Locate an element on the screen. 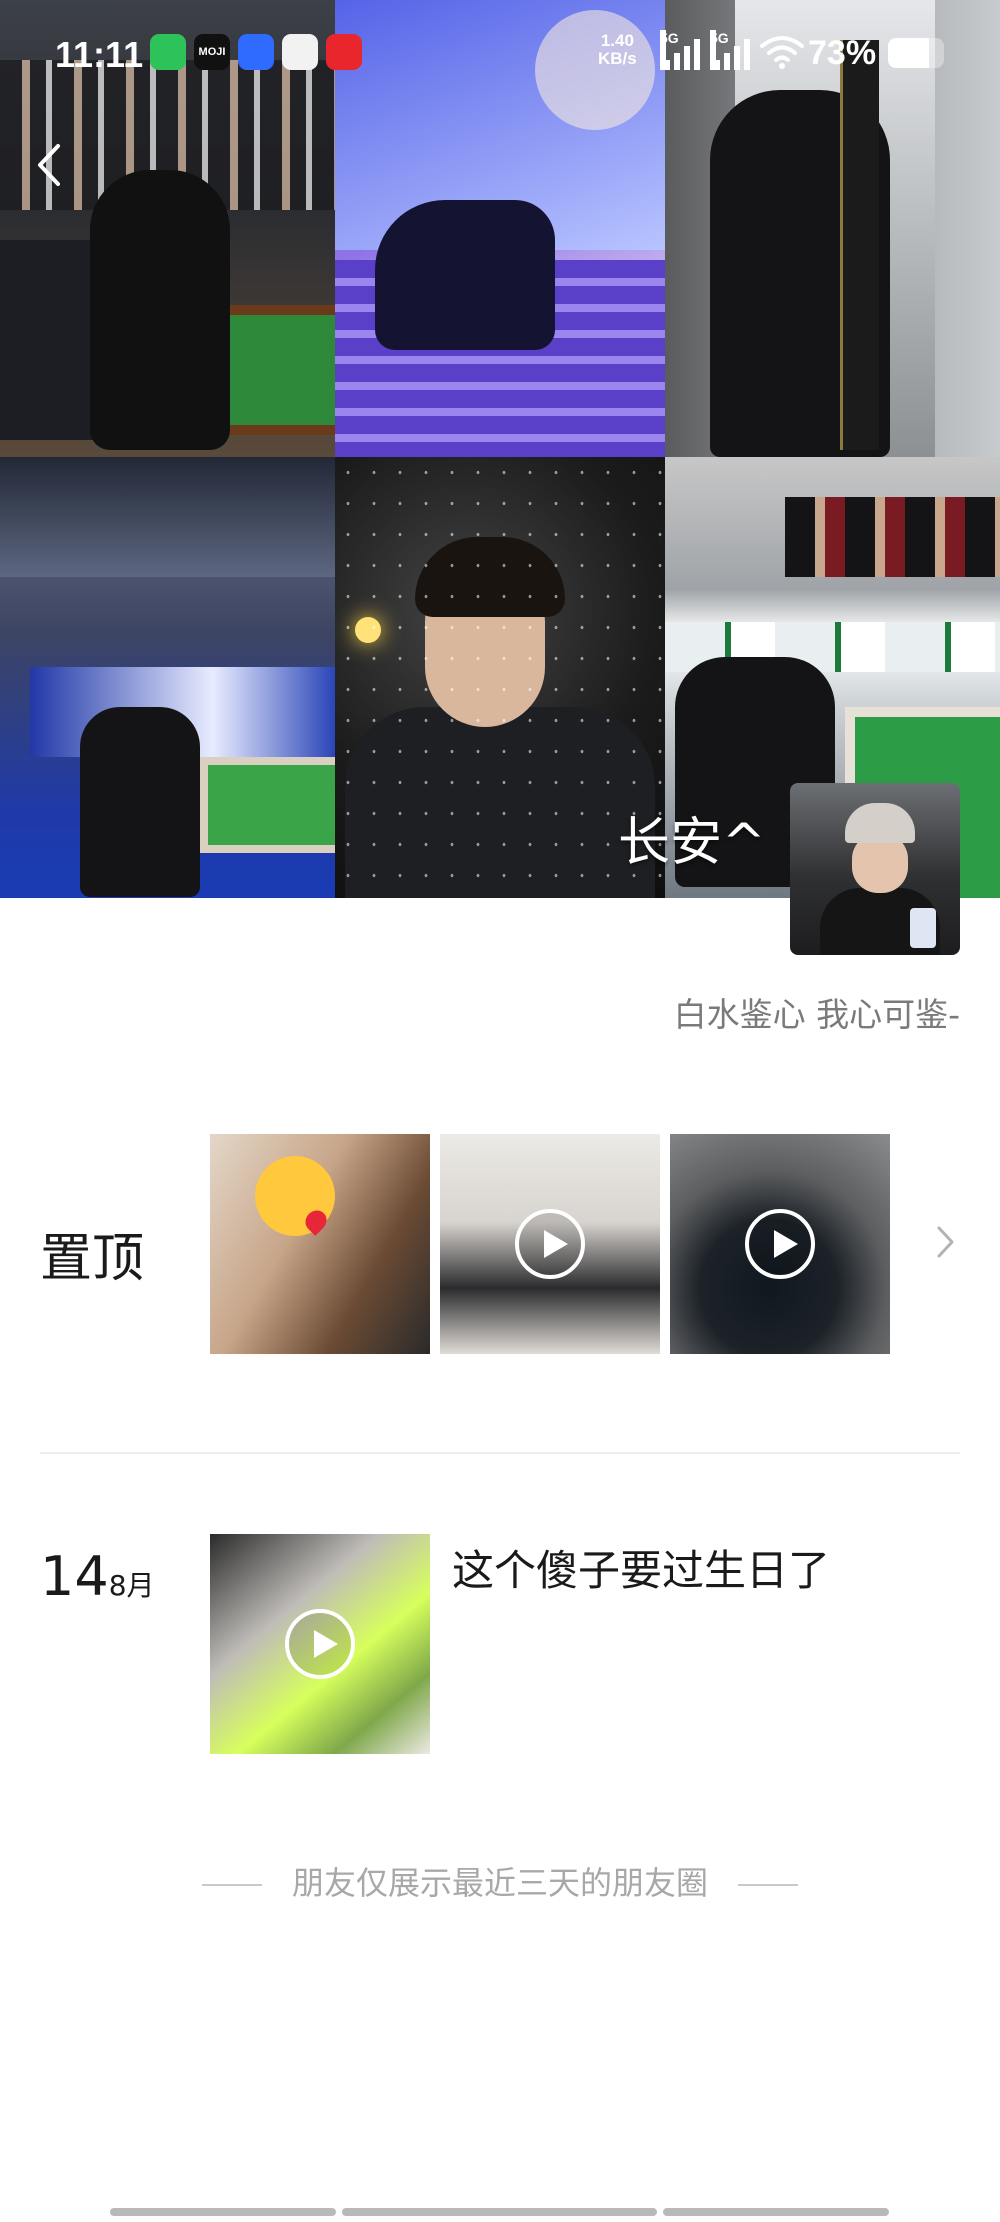 The height and width of the screenshot is (2222, 1000). moji-icon: MOJI is located at coordinates (212, 52).